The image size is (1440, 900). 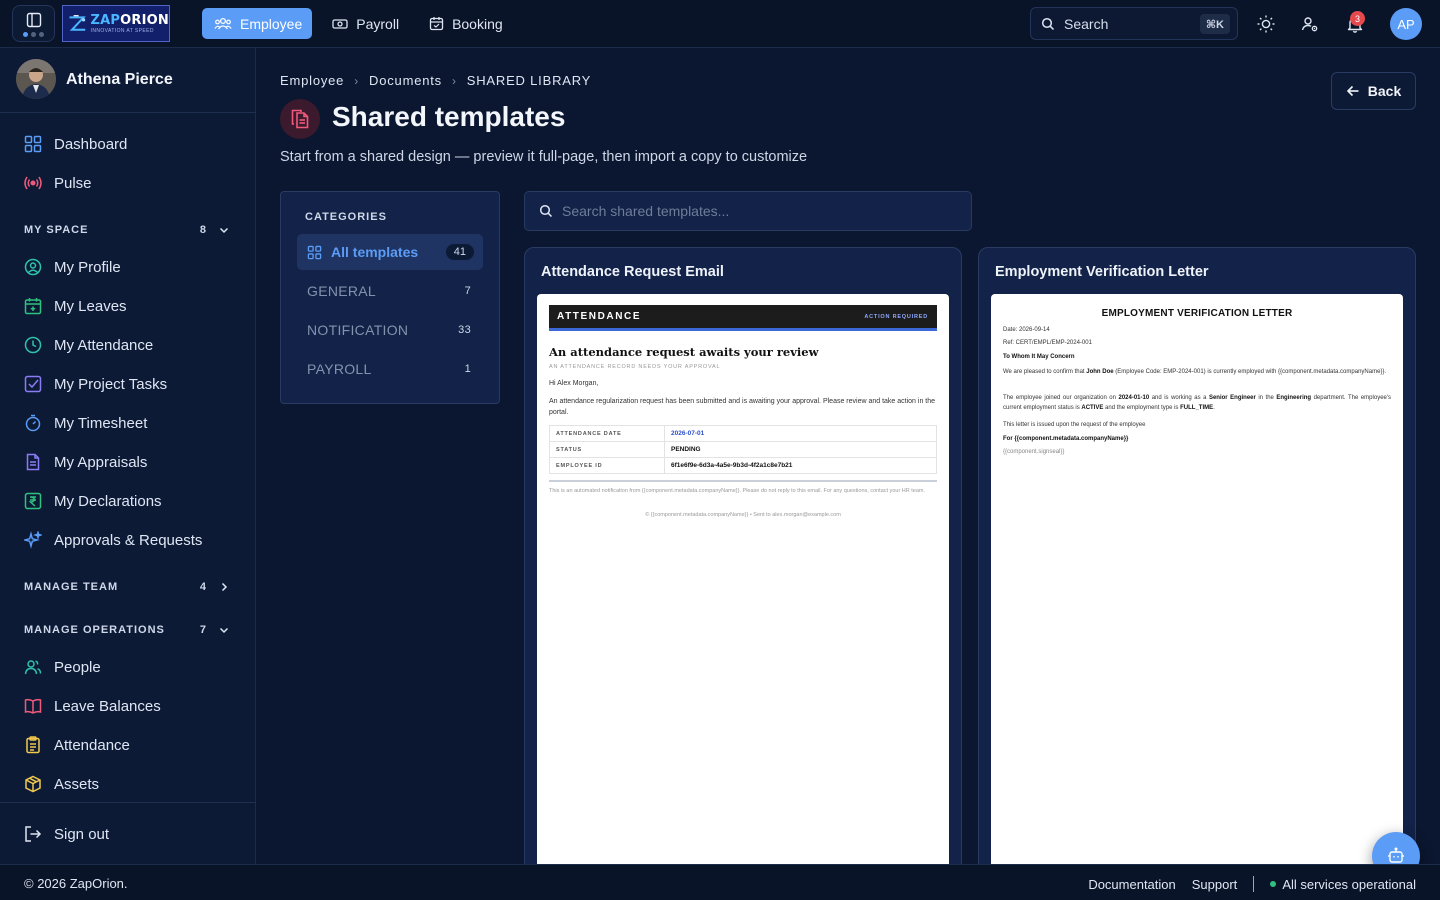 What do you see at coordinates (33, 34) in the screenshot?
I see `workspace-dots` at bounding box center [33, 34].